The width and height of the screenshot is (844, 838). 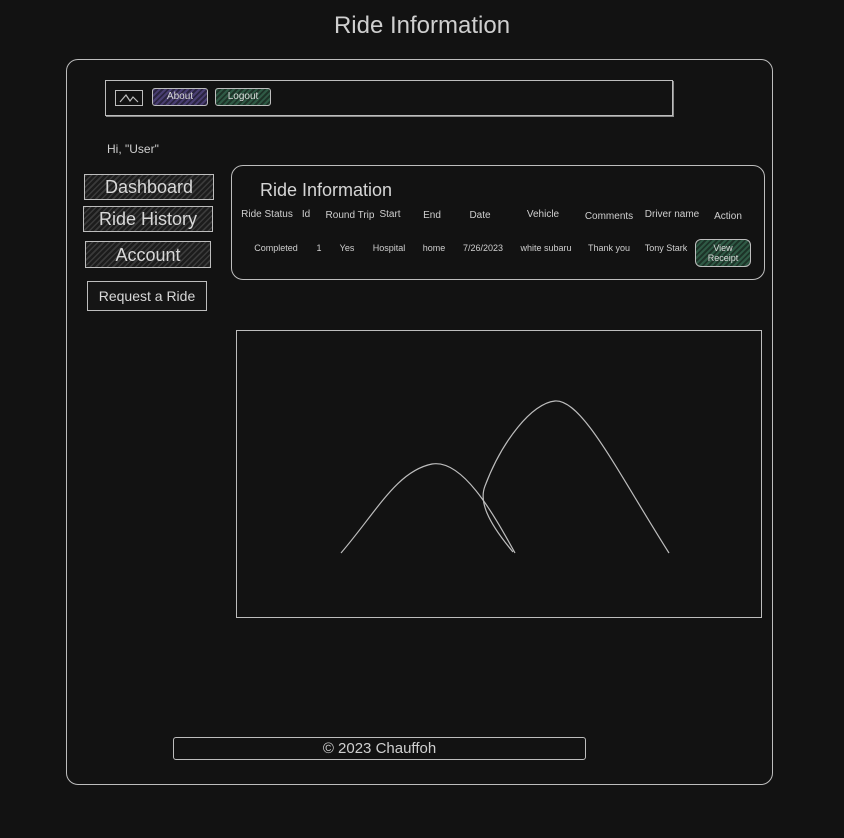 I want to click on top-navbar: About Logout, so click(x=389, y=98).